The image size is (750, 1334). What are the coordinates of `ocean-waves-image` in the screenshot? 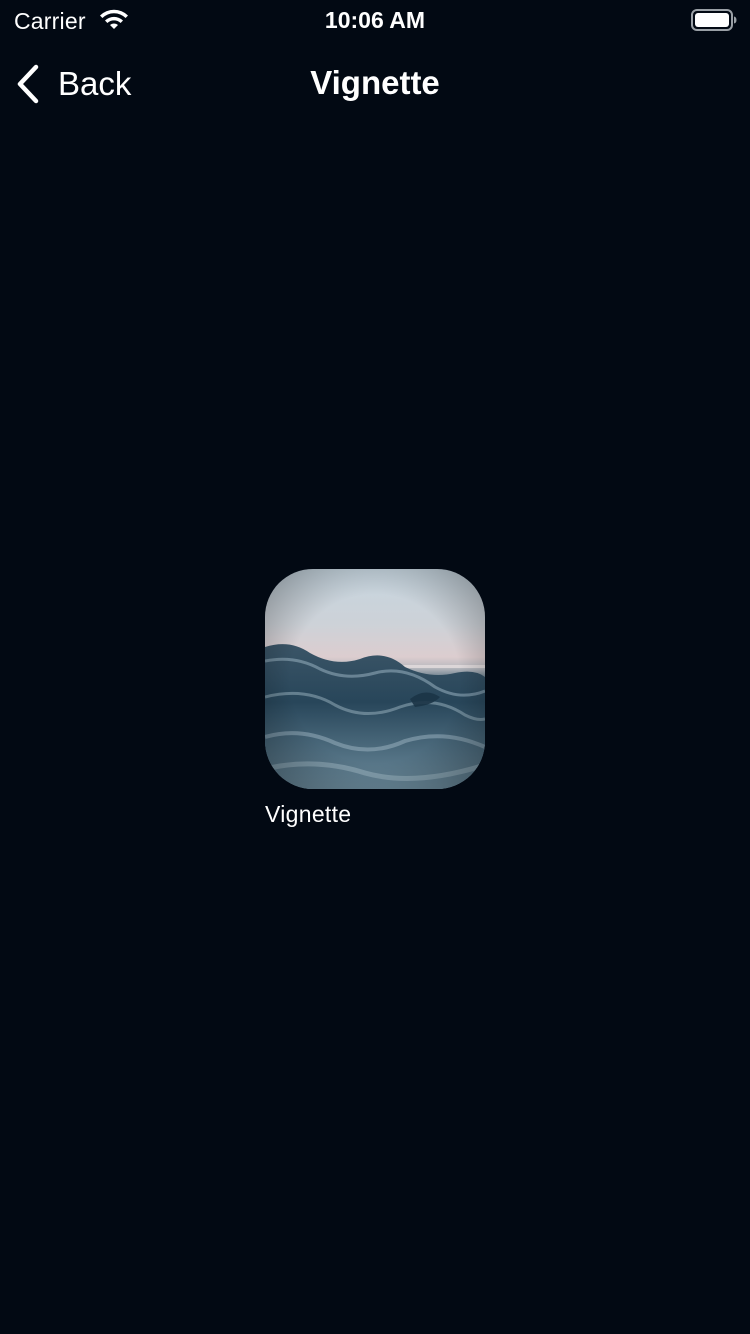 It's located at (375, 679).